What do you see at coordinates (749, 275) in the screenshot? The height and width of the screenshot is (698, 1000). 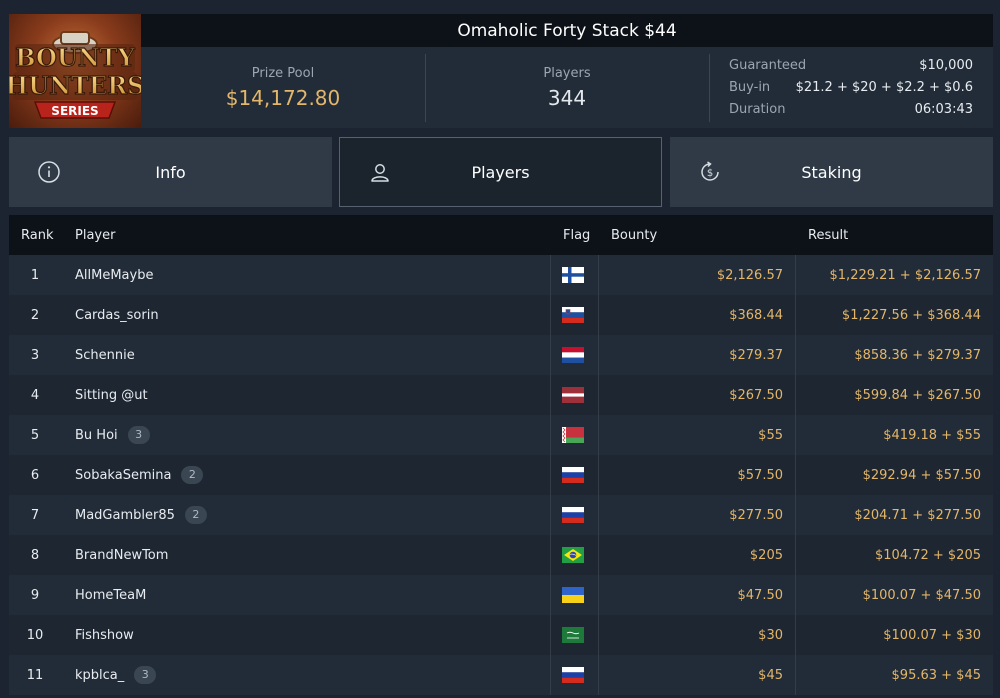 I see `bounty-cell: $2,126.57` at bounding box center [749, 275].